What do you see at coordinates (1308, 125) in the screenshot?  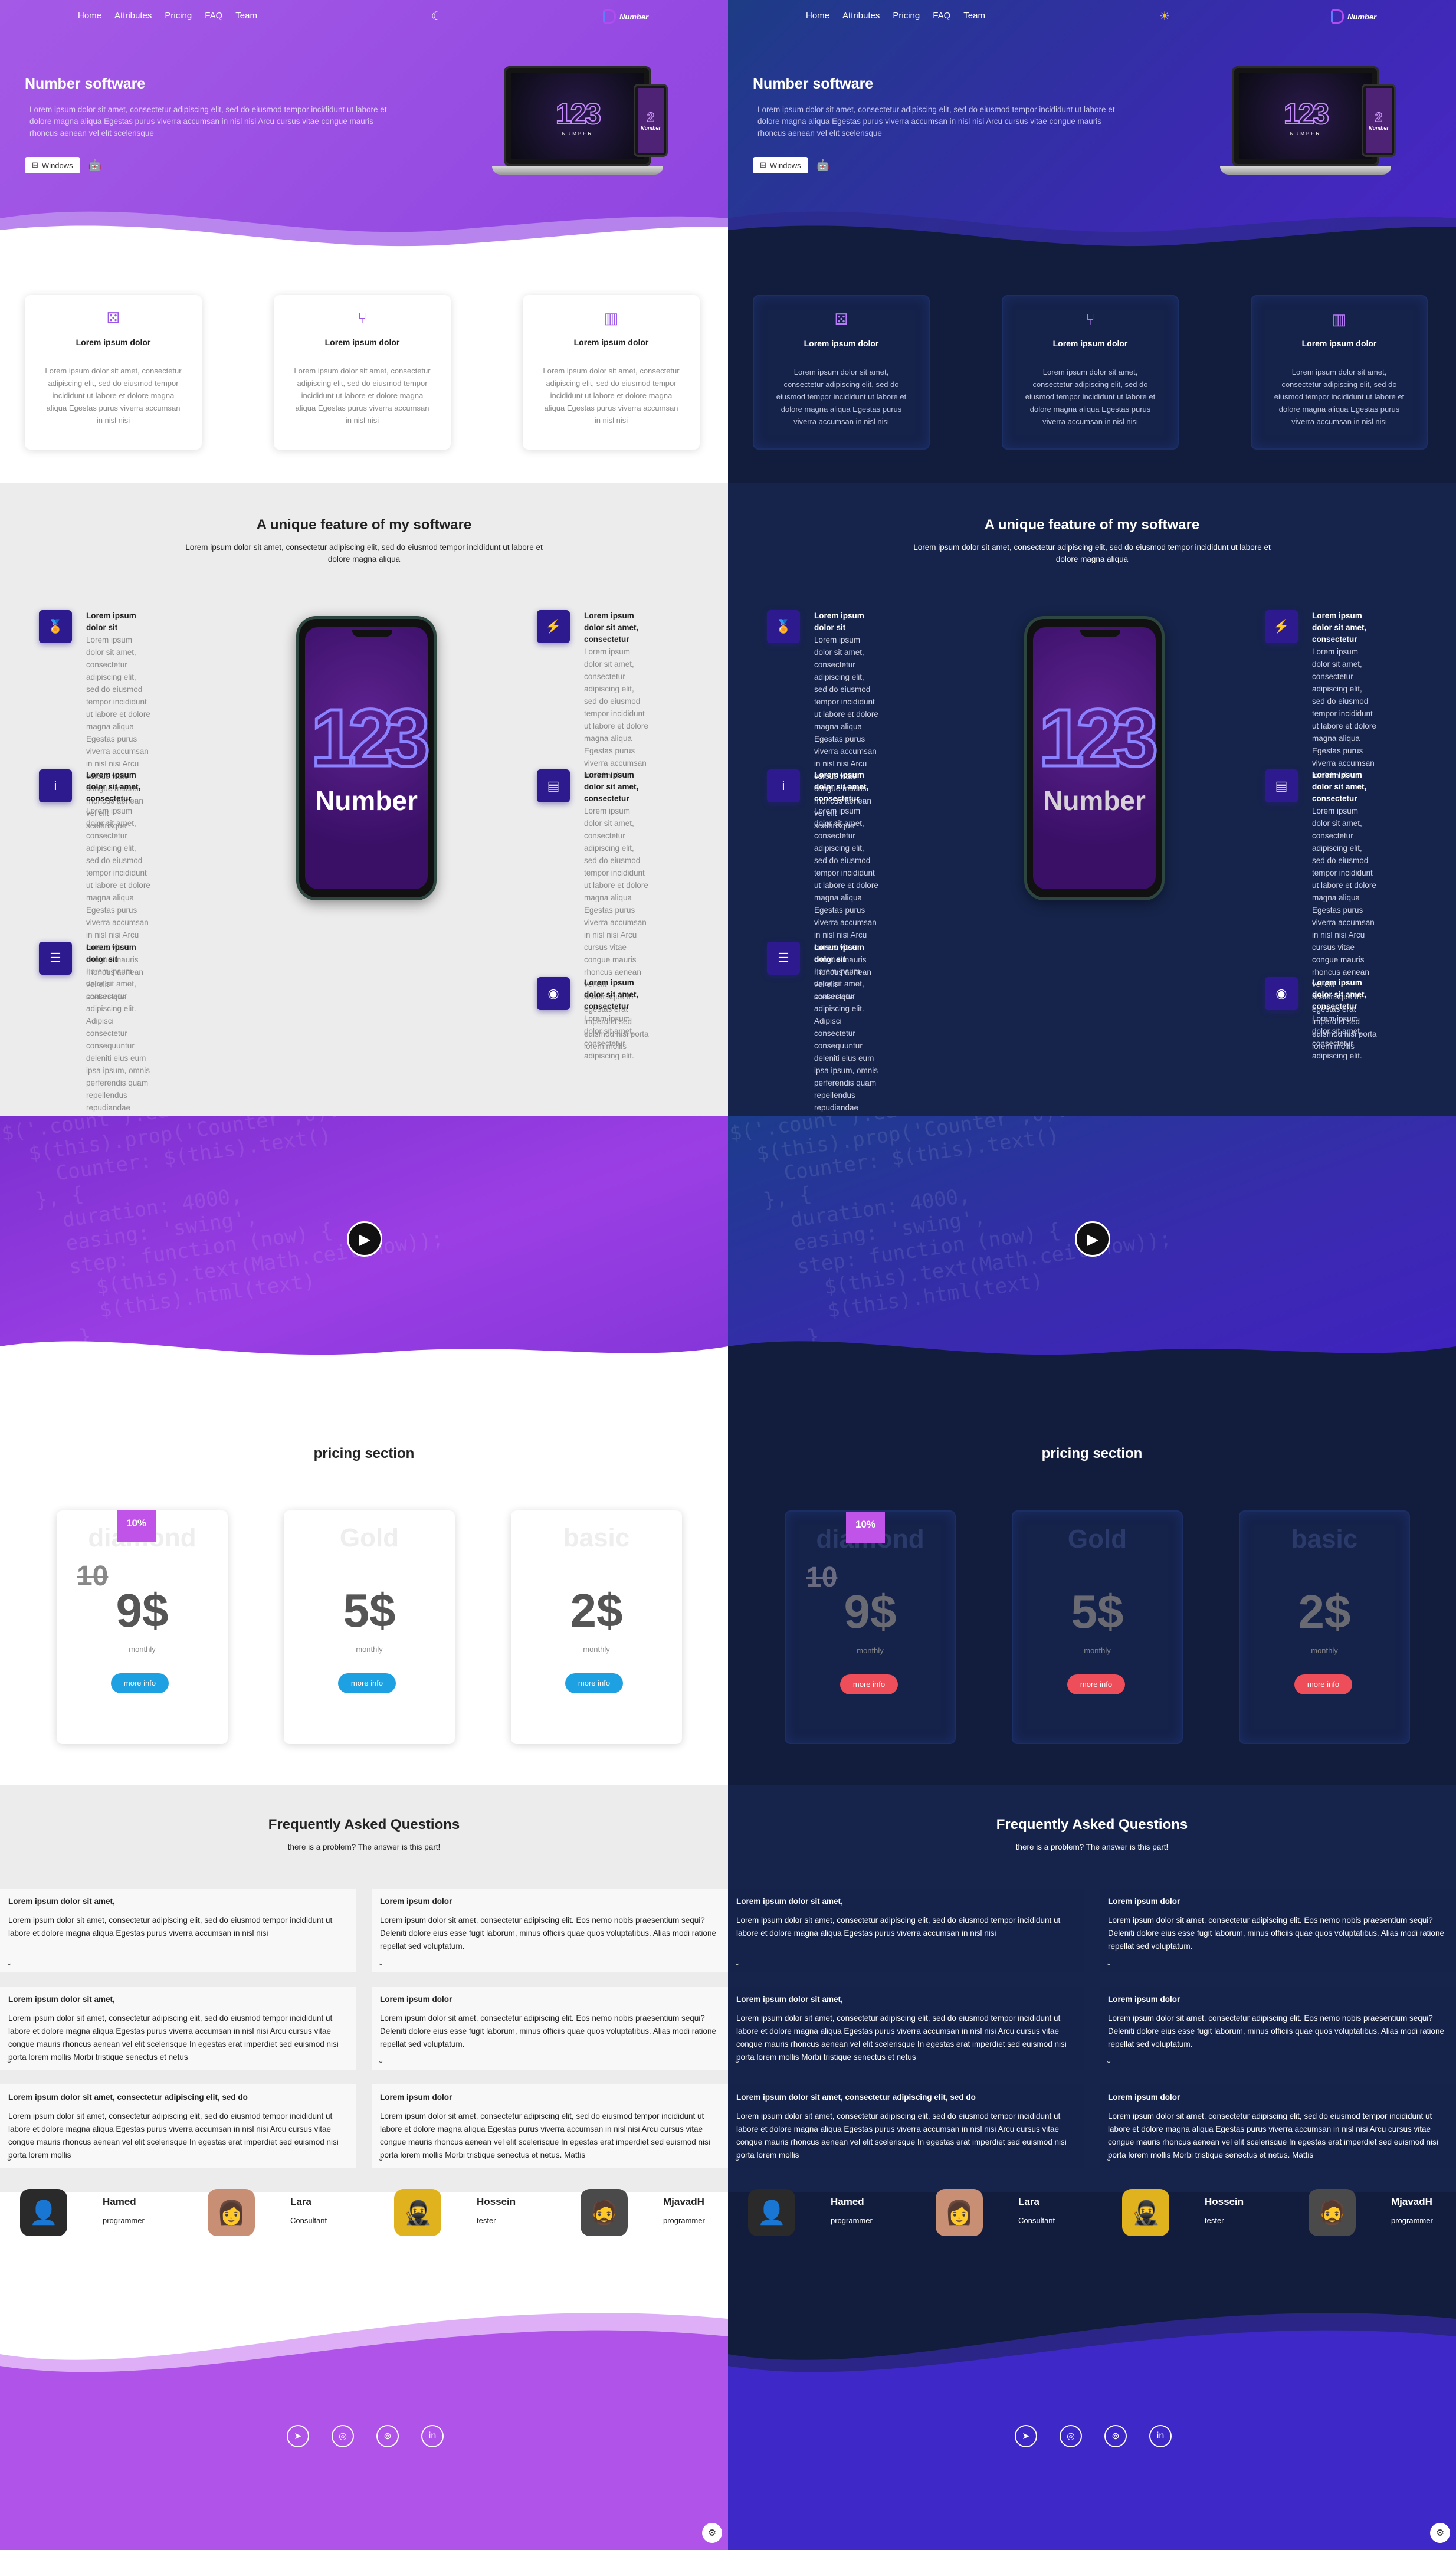 I see `laptop-mockup: 123 NUMBER 2 Number` at bounding box center [1308, 125].